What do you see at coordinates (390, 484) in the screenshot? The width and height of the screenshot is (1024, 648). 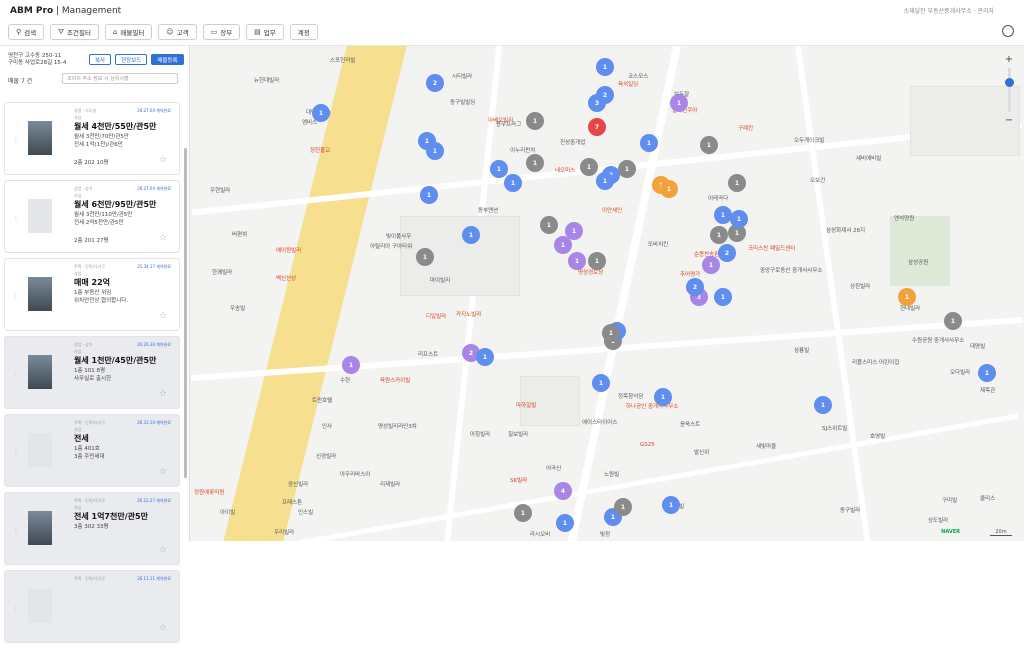 I see `map-place-label: 리제빌라` at bounding box center [390, 484].